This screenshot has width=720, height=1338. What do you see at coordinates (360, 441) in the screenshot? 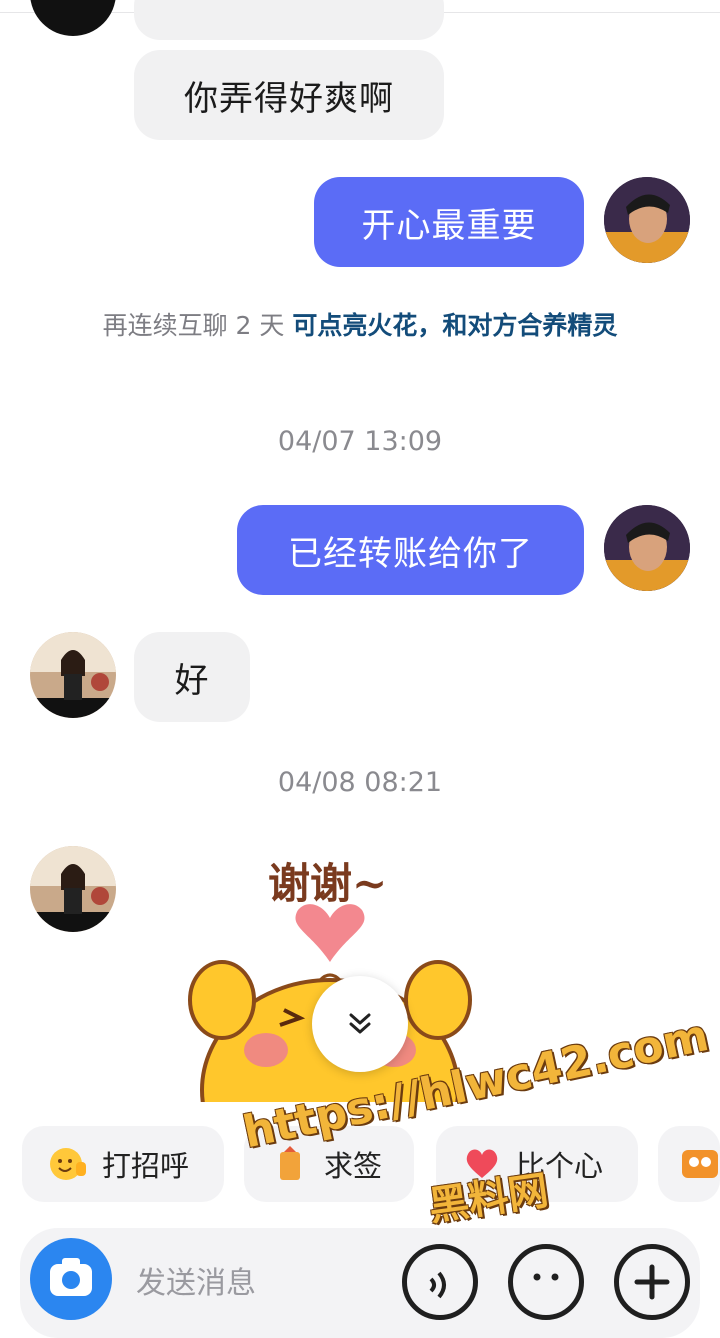
I see `timestamp: 04/07 13:09` at bounding box center [360, 441].